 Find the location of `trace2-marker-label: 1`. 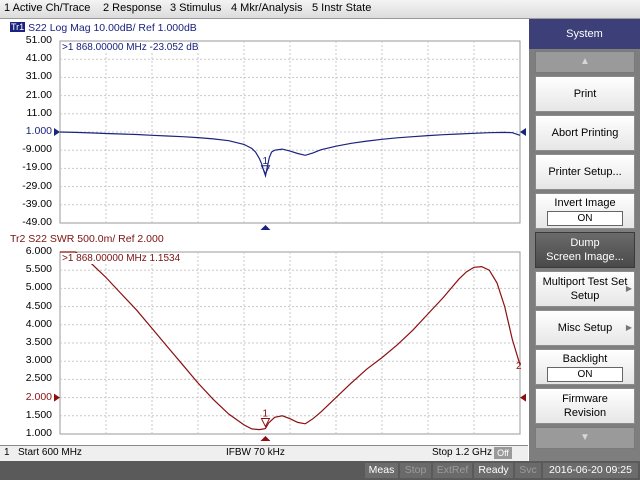

trace2-marker-label: 1 is located at coordinates (265, 414).